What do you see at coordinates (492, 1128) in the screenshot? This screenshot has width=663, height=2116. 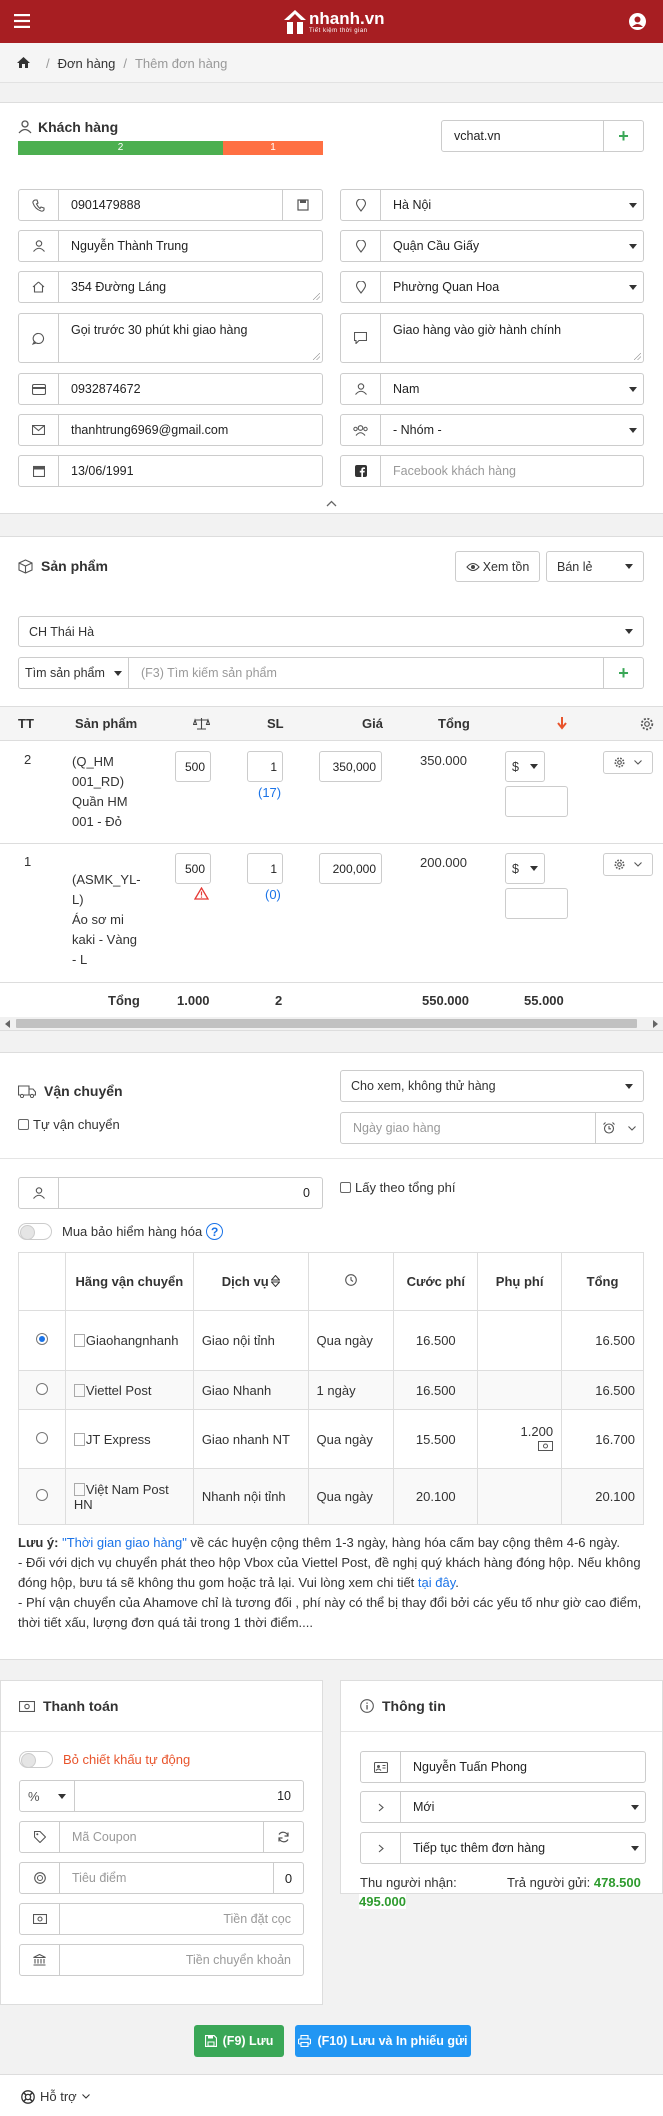 I see `delivery-date-field: Ngày giao hàng` at bounding box center [492, 1128].